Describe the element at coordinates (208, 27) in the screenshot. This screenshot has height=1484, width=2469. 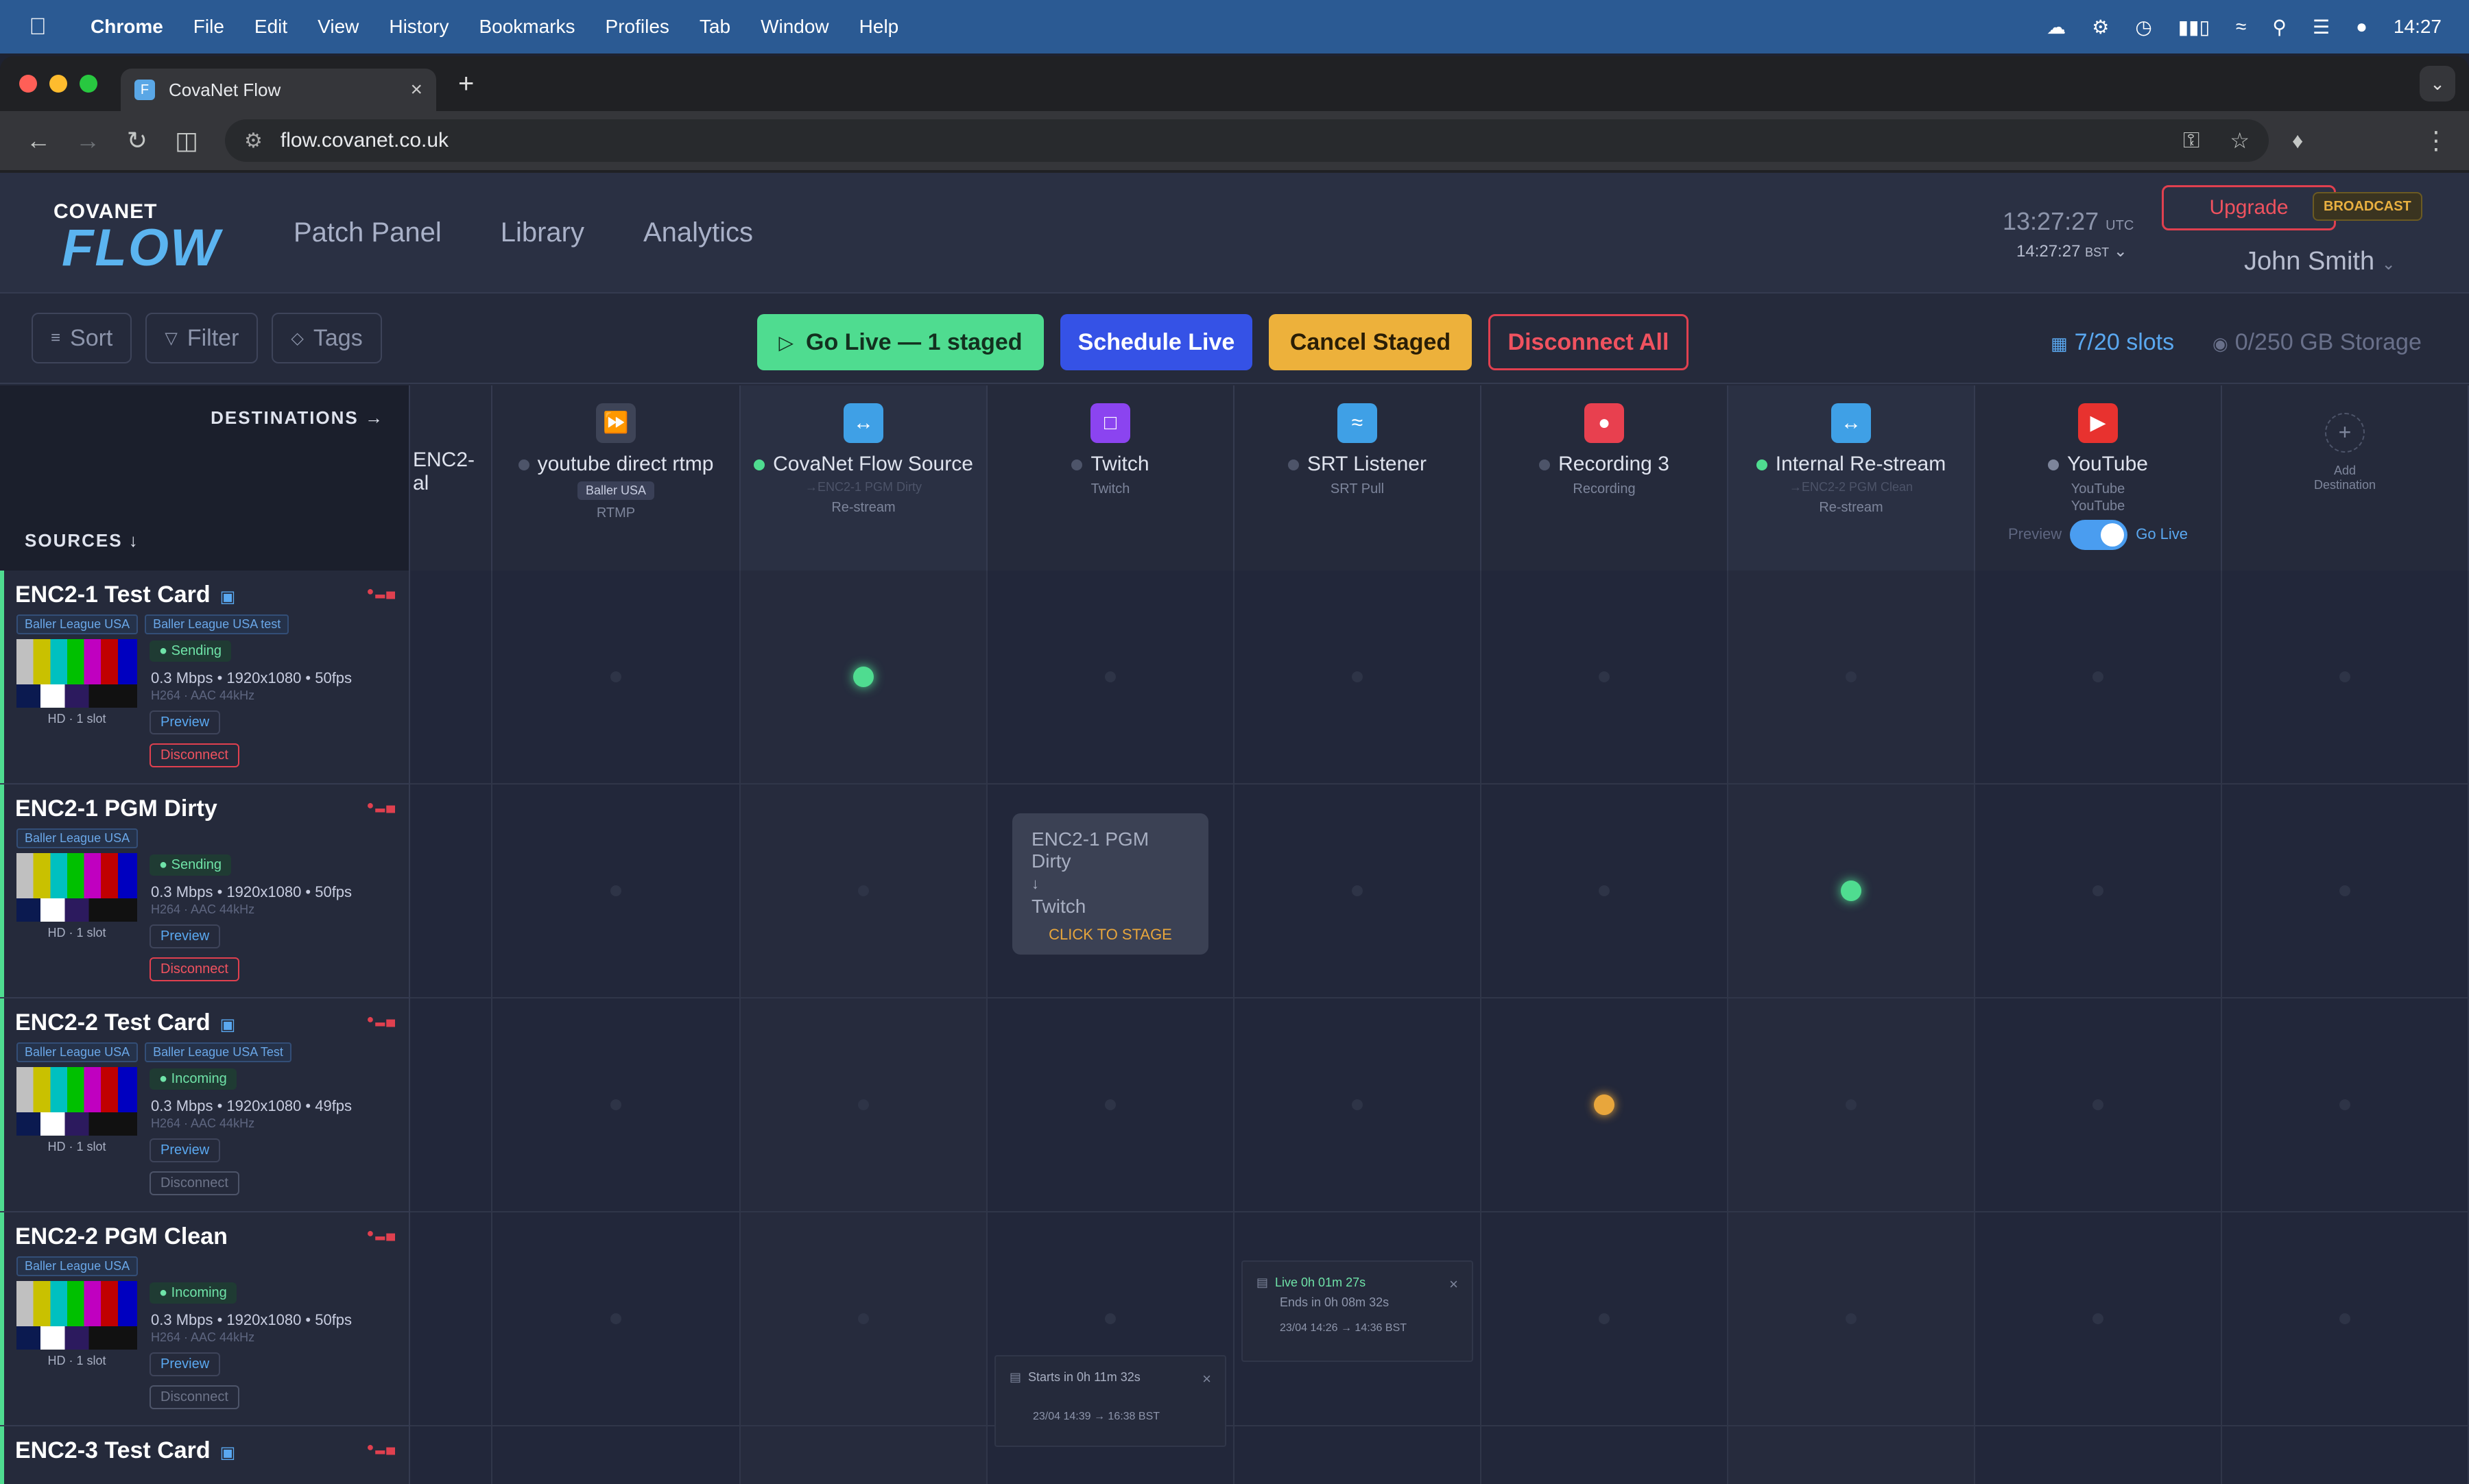
I see `menu-file: File` at that location.